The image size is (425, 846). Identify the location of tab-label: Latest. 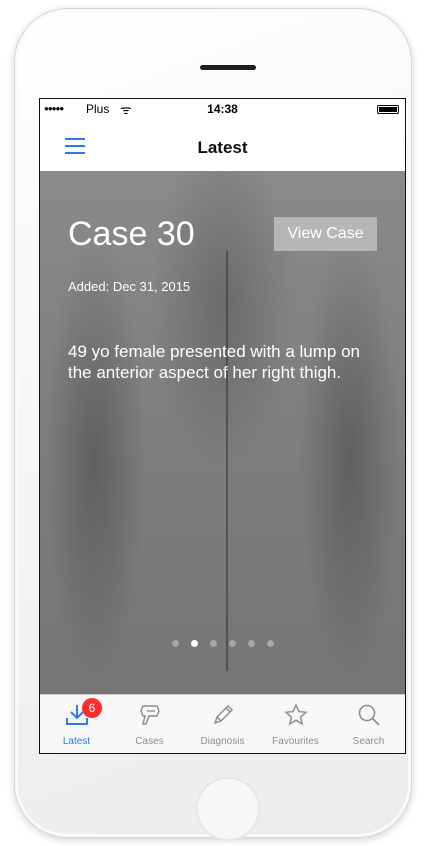
(76, 741).